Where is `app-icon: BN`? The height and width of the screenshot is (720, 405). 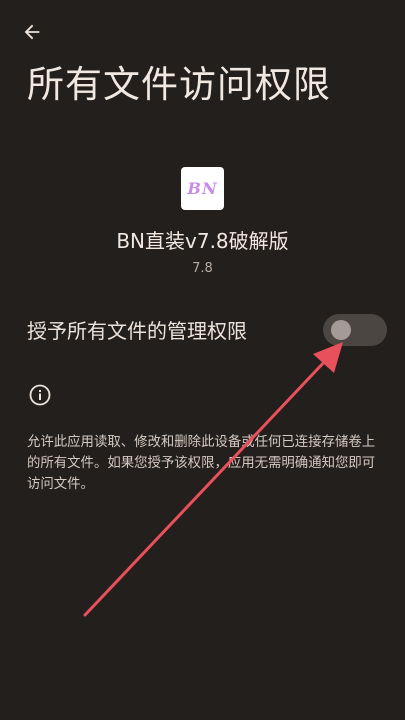
app-icon: BN is located at coordinates (202, 188).